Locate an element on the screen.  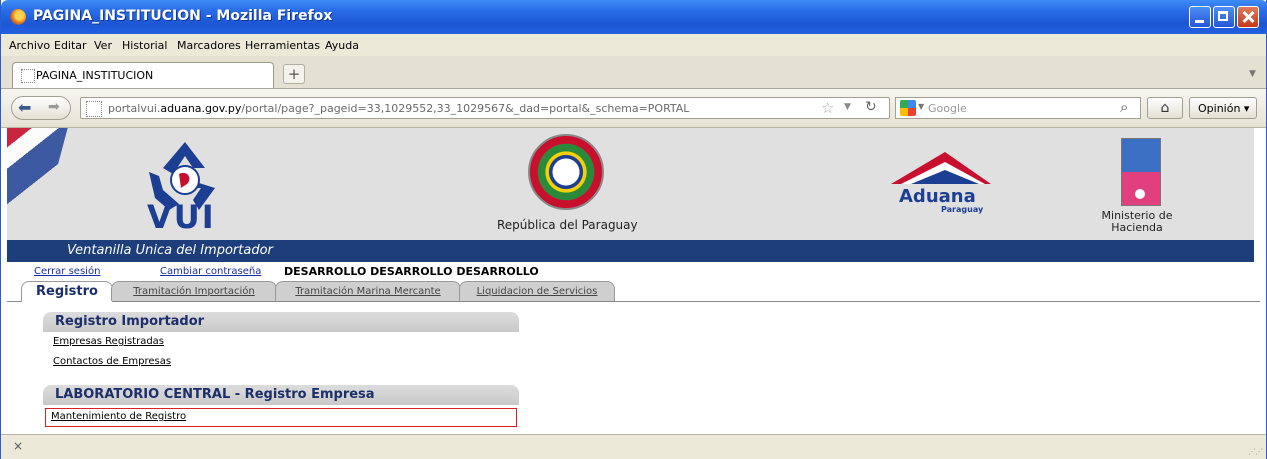
section-laboratorio-central: LABORATORIO CENTRAL - Registro Empresa is located at coordinates (281, 395).